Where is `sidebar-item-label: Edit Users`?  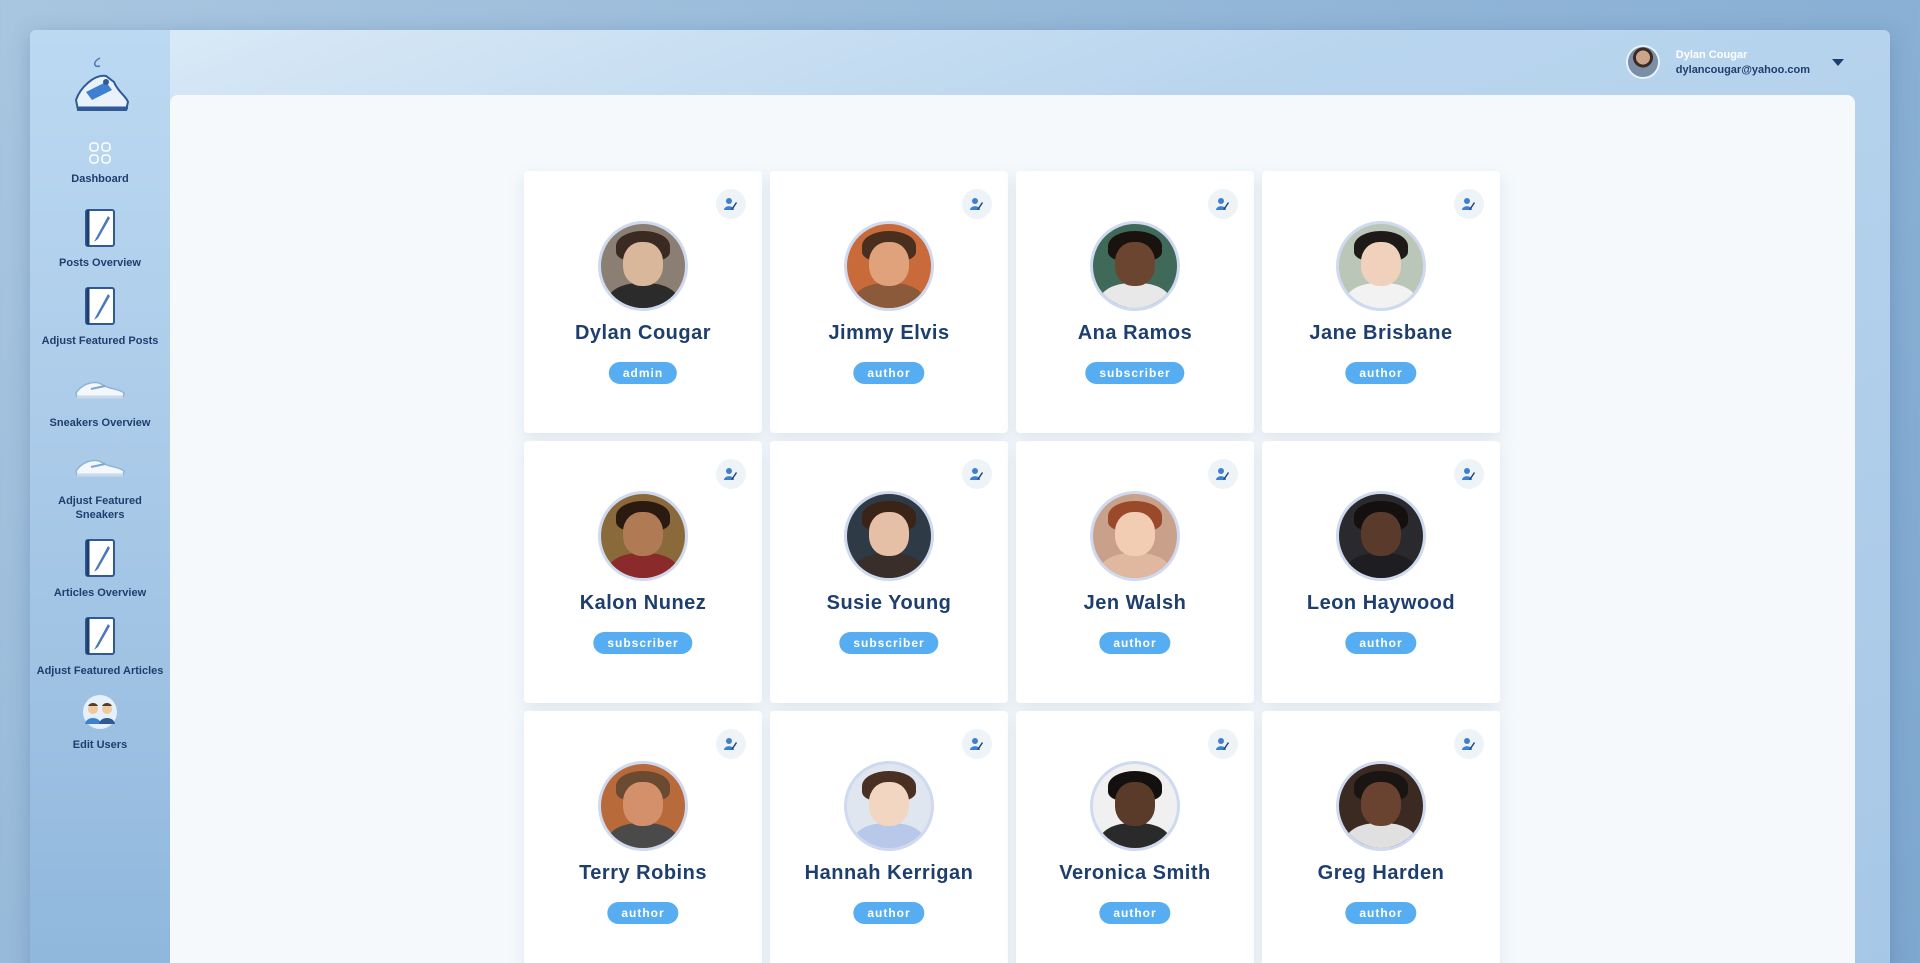
sidebar-item-label: Edit Users is located at coordinates (100, 745).